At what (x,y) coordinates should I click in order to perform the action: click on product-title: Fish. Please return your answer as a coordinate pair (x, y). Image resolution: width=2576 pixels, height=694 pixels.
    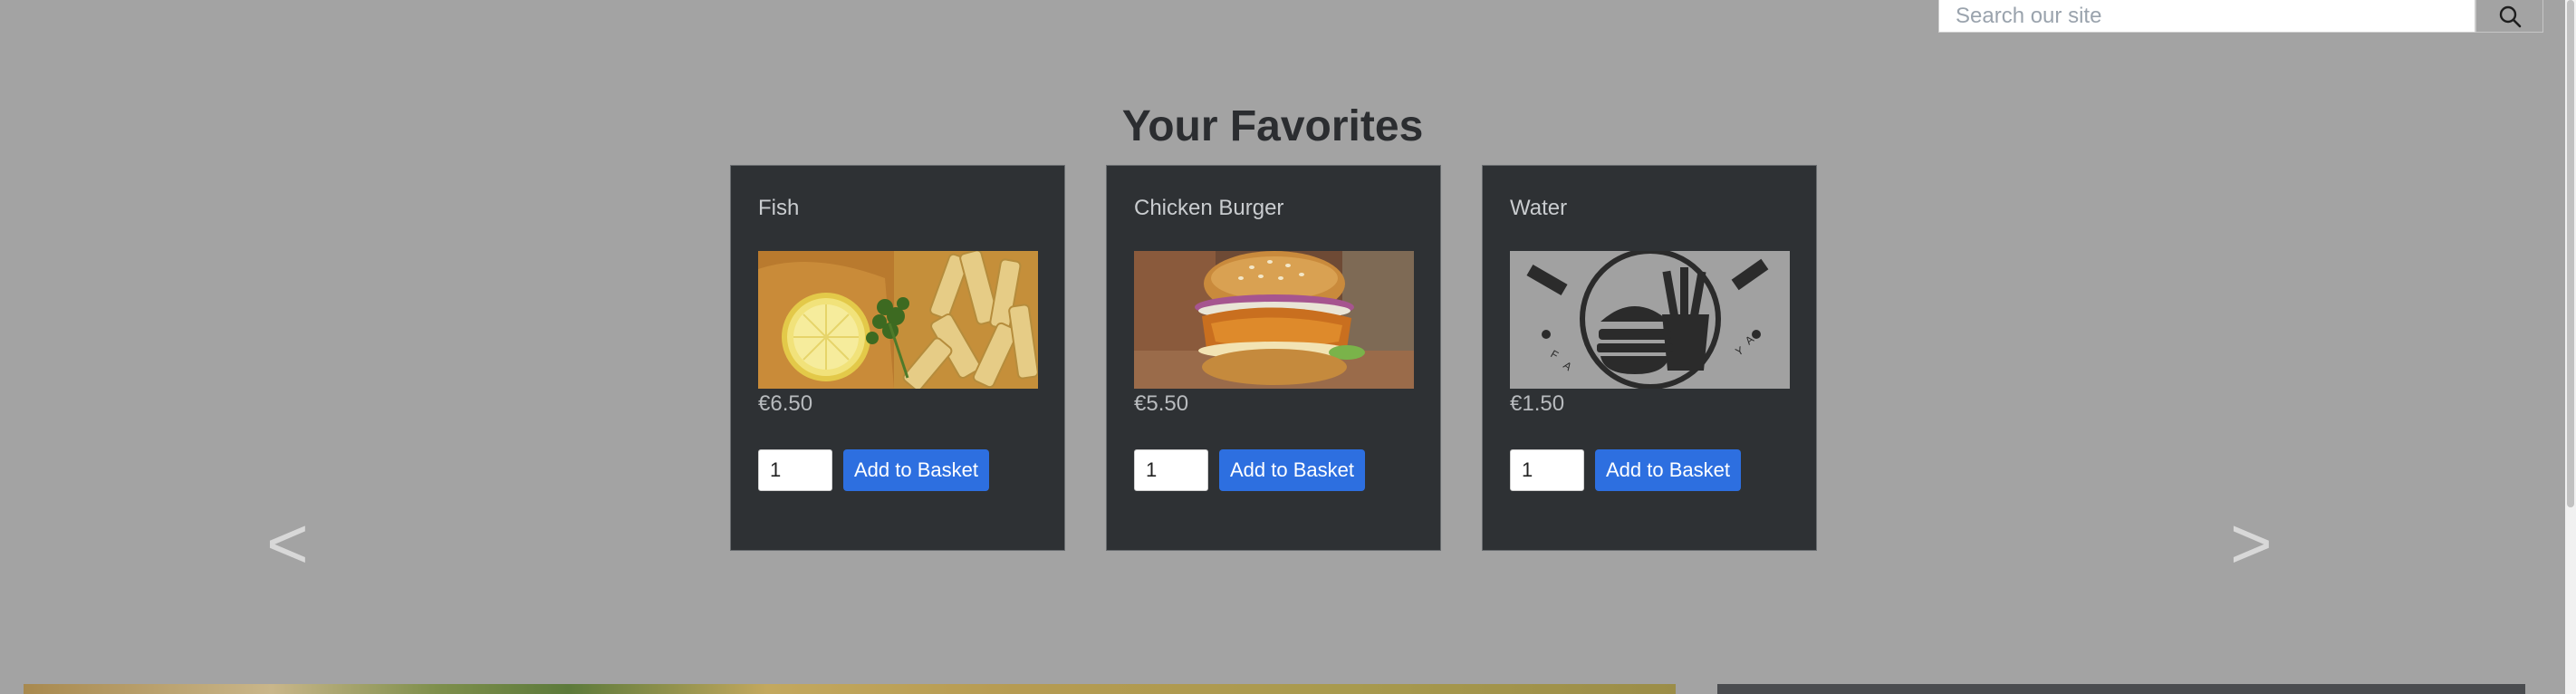
    Looking at the image, I should click on (779, 208).